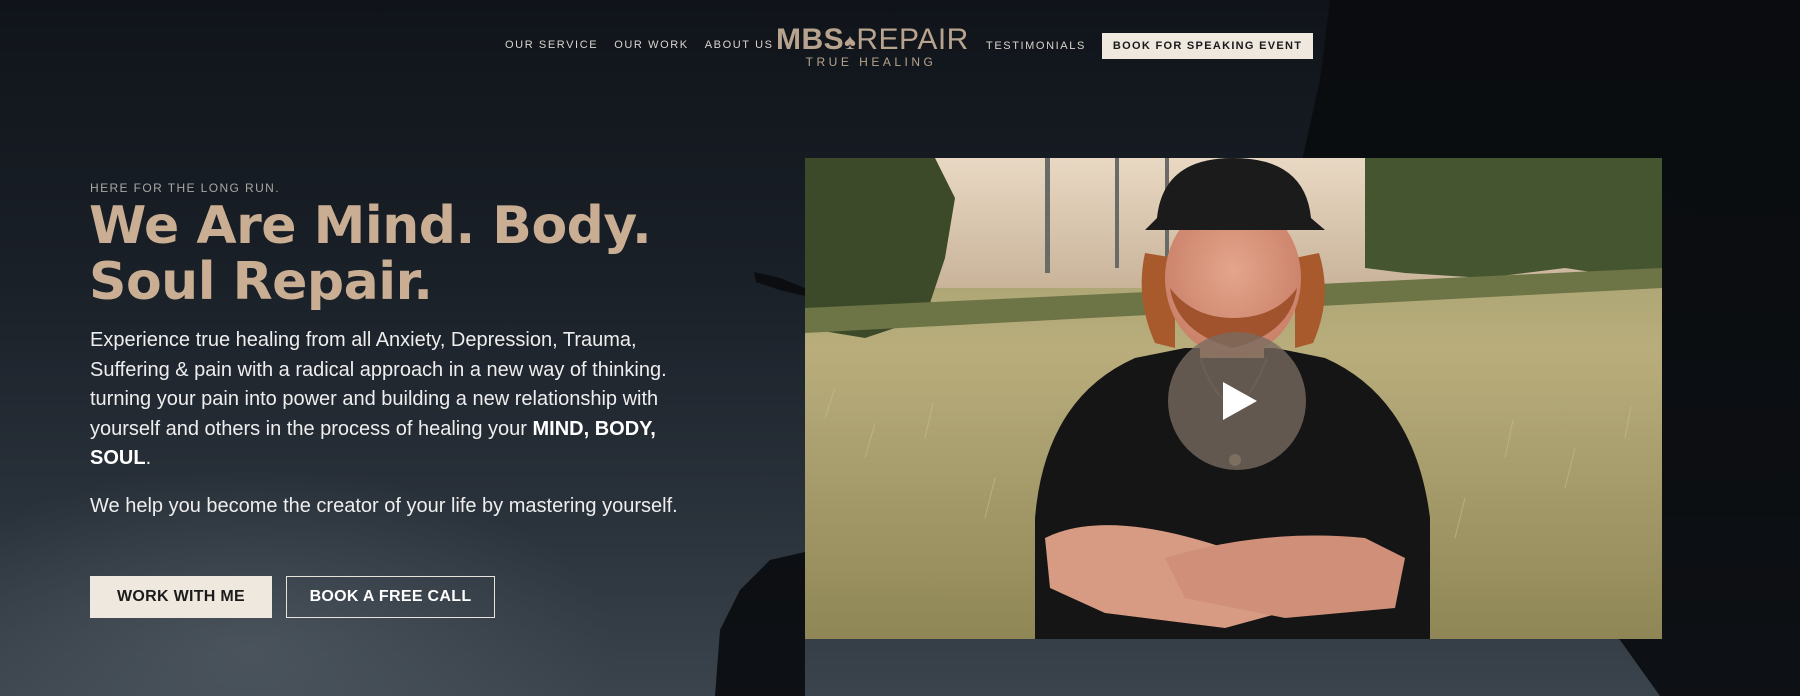 This screenshot has height=696, width=1800. What do you see at coordinates (185, 188) in the screenshot?
I see `hero-eyebrow: HERE FOR THE LONG RUN.` at bounding box center [185, 188].